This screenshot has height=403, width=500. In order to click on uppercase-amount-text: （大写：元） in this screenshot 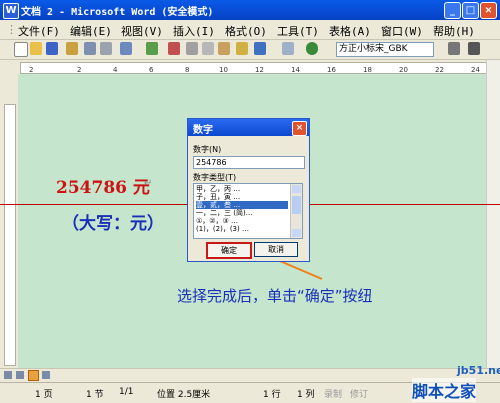, I will do `click(113, 221)`.